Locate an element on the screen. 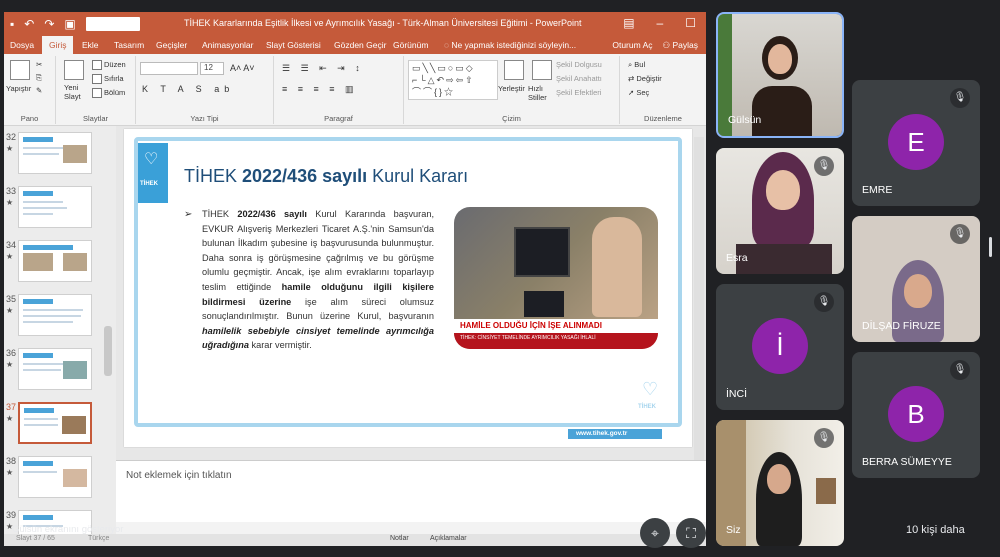 Image resolution: width=1000 pixels, height=557 pixels. share-button: ⚇ Paylaş is located at coordinates (681, 45).